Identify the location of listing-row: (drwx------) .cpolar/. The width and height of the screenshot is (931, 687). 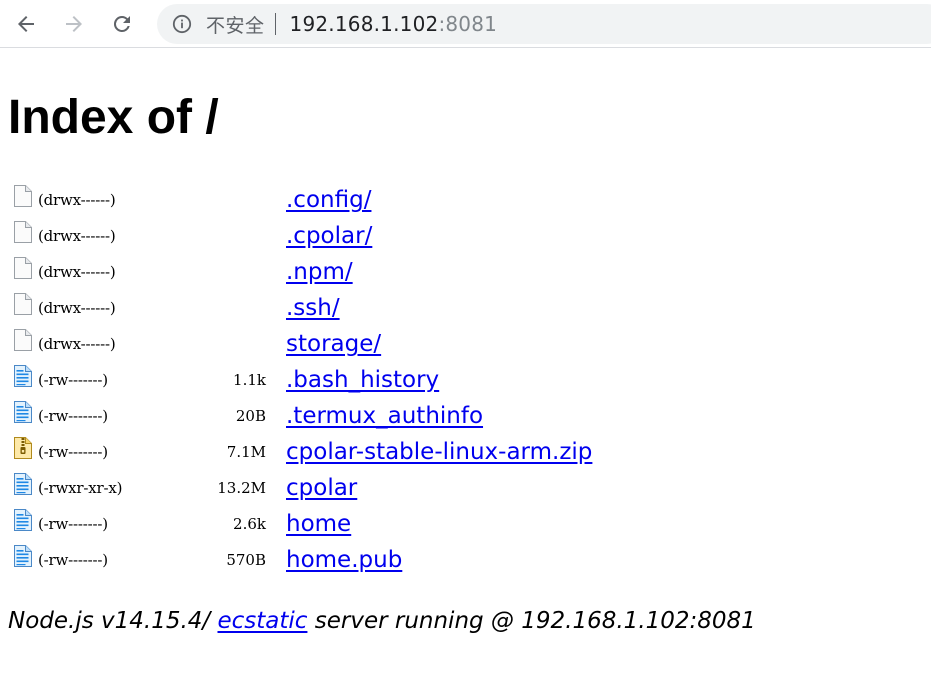
(300, 236).